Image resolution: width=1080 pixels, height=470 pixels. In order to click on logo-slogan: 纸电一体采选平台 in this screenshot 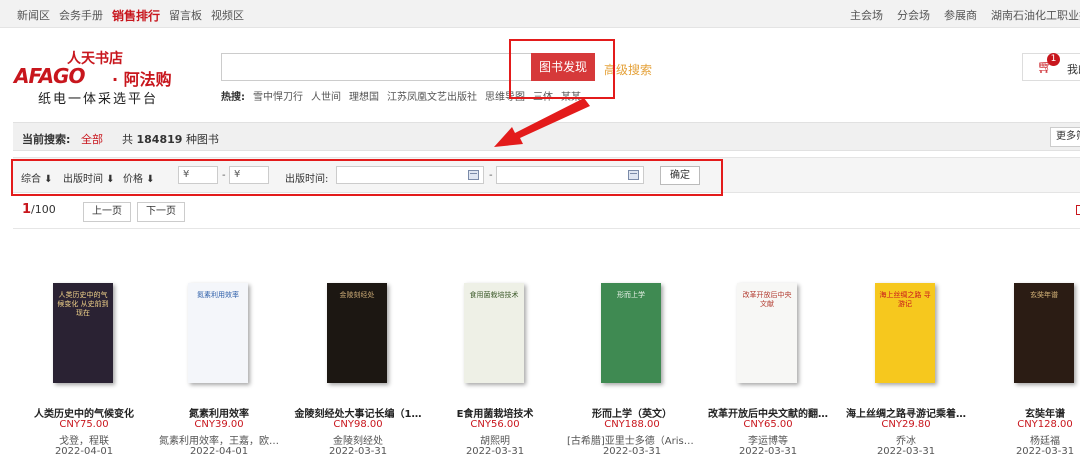, I will do `click(98, 99)`.